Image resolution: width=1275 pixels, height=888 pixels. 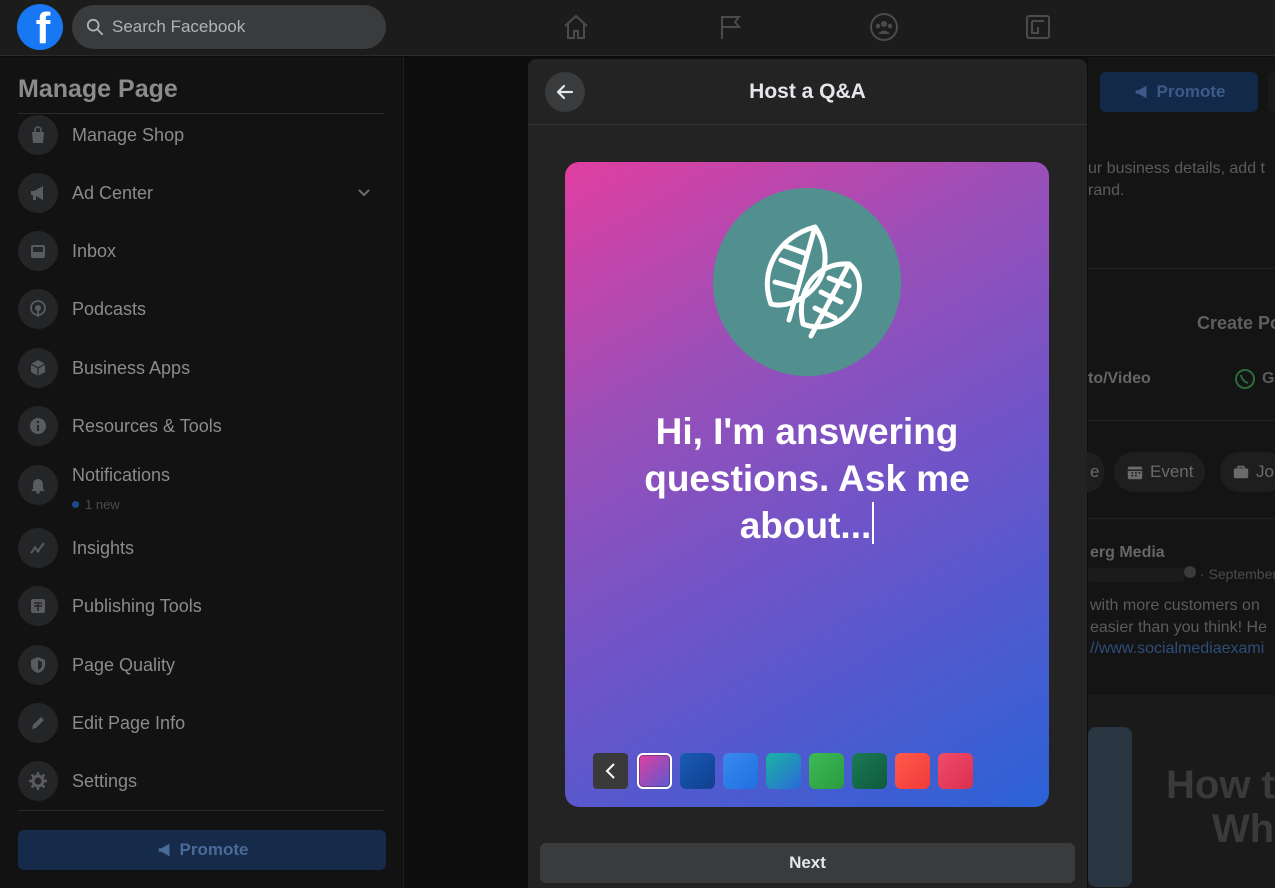 What do you see at coordinates (1038, 27) in the screenshot?
I see `gaming-icon` at bounding box center [1038, 27].